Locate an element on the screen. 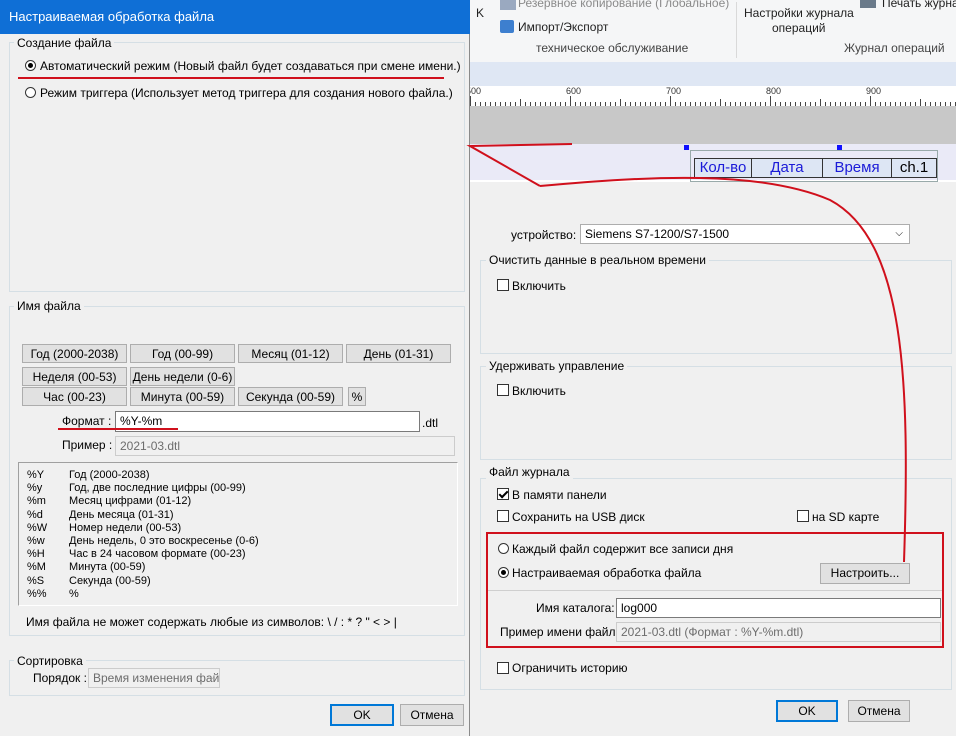 The width and height of the screenshot is (956, 736). annotation-arrow-head is located at coordinates (519, 165).